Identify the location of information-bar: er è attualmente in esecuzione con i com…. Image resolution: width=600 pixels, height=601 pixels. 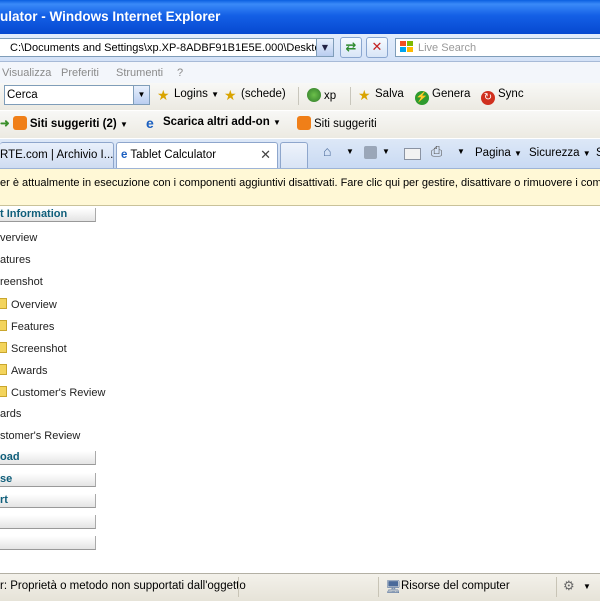
(300, 187).